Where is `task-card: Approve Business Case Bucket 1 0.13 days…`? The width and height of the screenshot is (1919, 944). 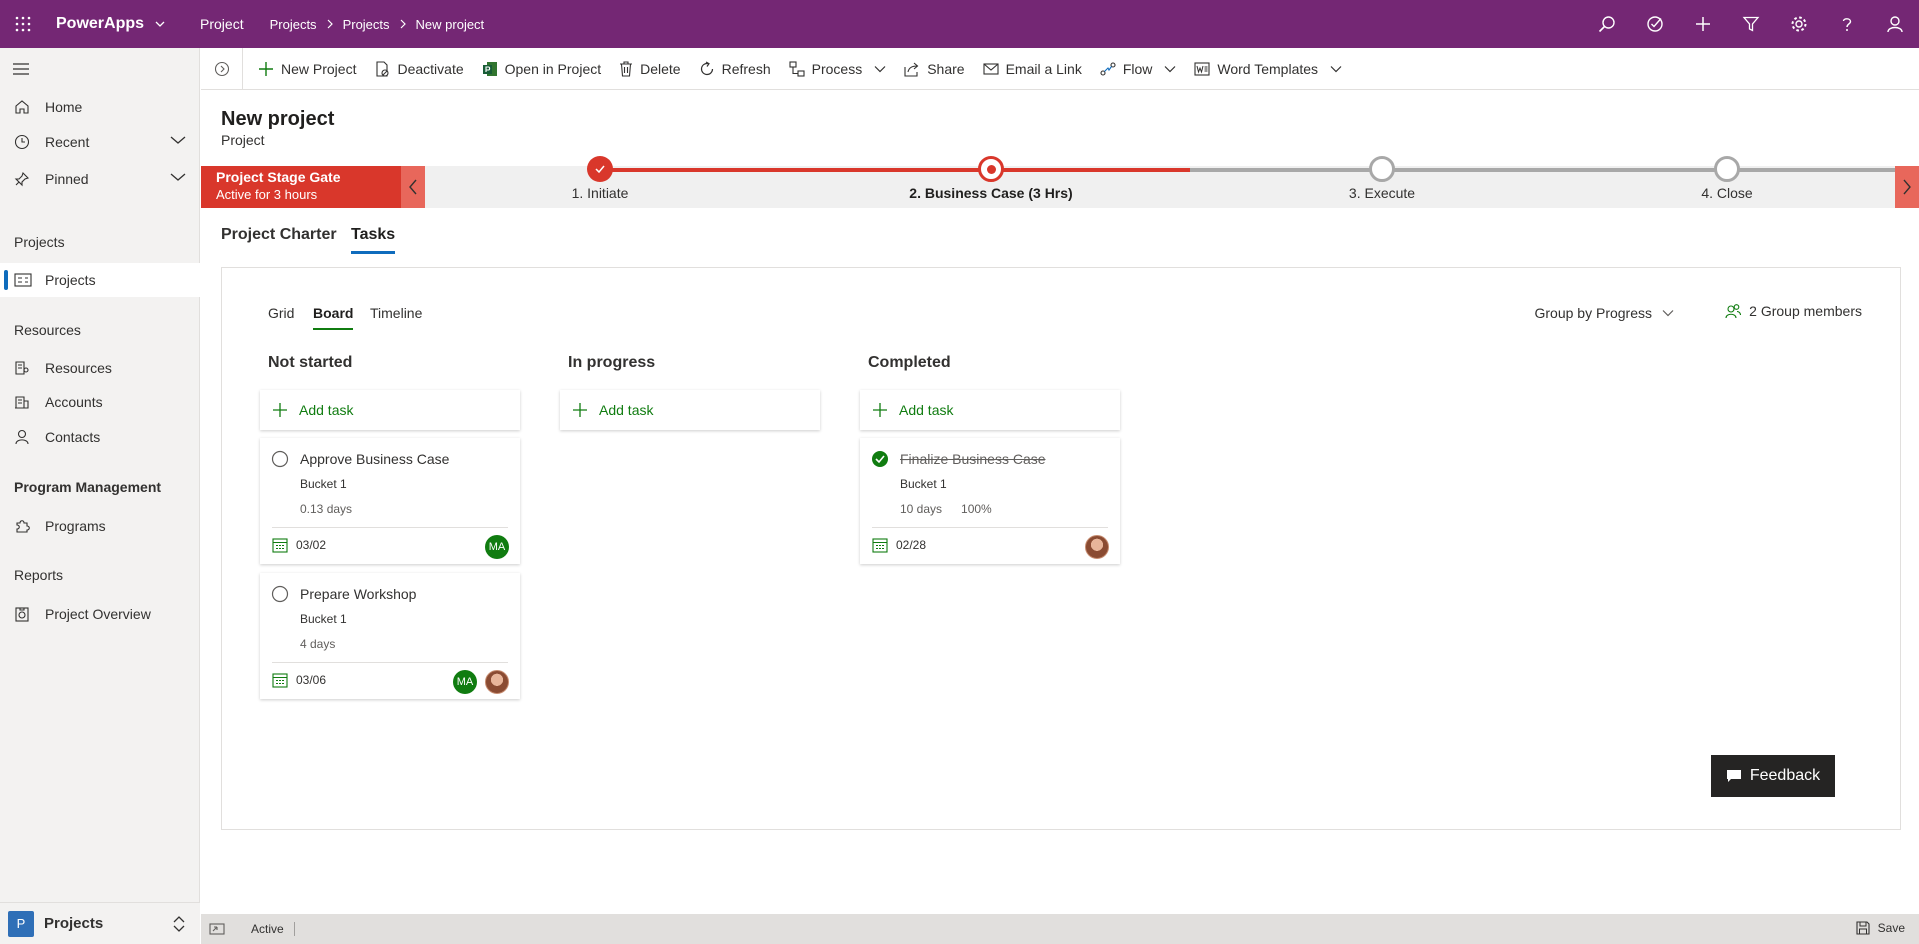
task-card: Approve Business Case Bucket 1 0.13 days… is located at coordinates (390, 501).